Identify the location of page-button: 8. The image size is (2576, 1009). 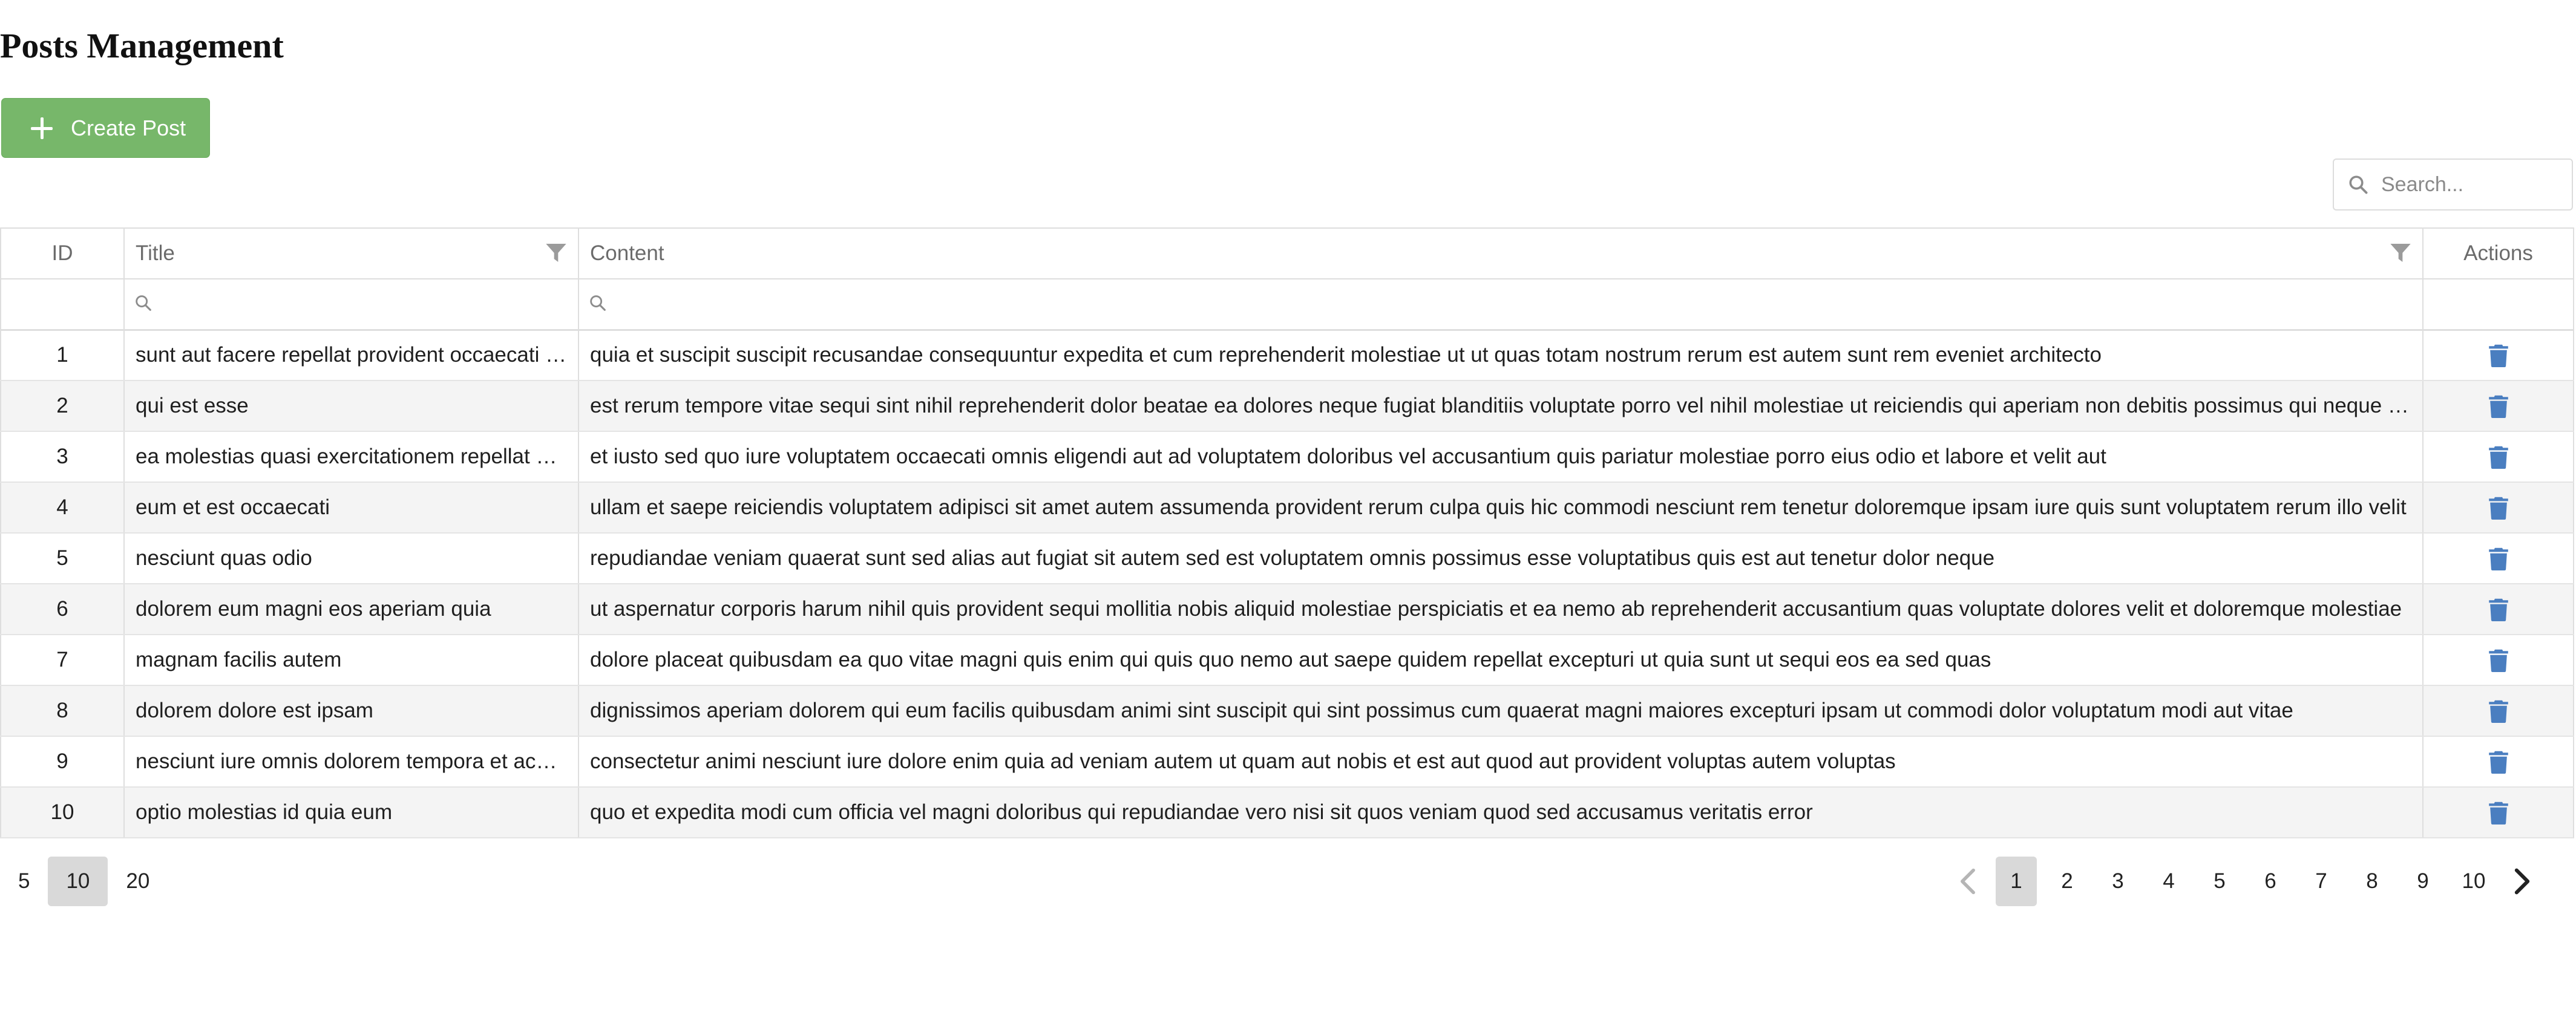
(2372, 881).